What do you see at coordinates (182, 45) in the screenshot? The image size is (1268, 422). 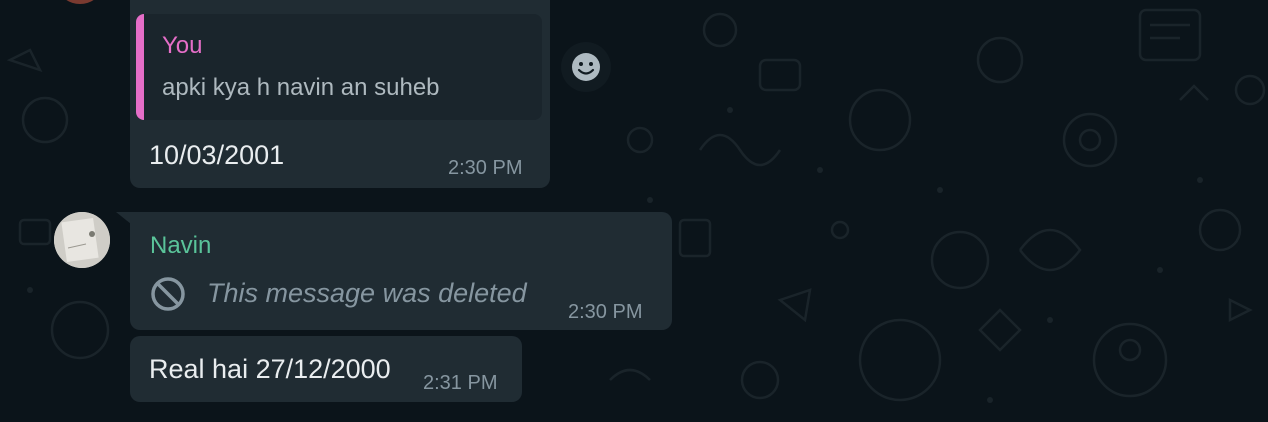 I see `quote-author: You` at bounding box center [182, 45].